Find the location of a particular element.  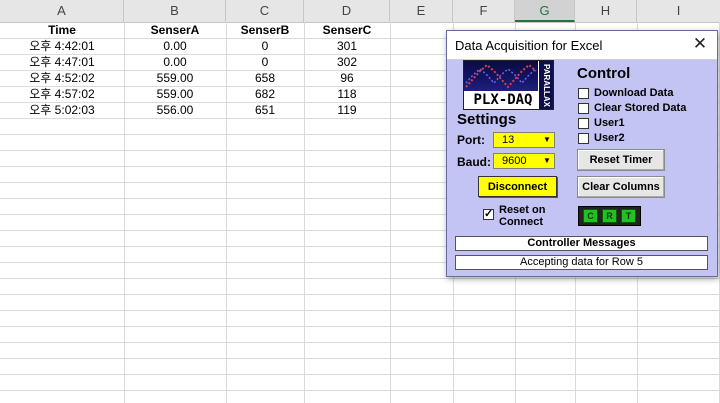

table-cell: 556.00 is located at coordinates (175, 110).